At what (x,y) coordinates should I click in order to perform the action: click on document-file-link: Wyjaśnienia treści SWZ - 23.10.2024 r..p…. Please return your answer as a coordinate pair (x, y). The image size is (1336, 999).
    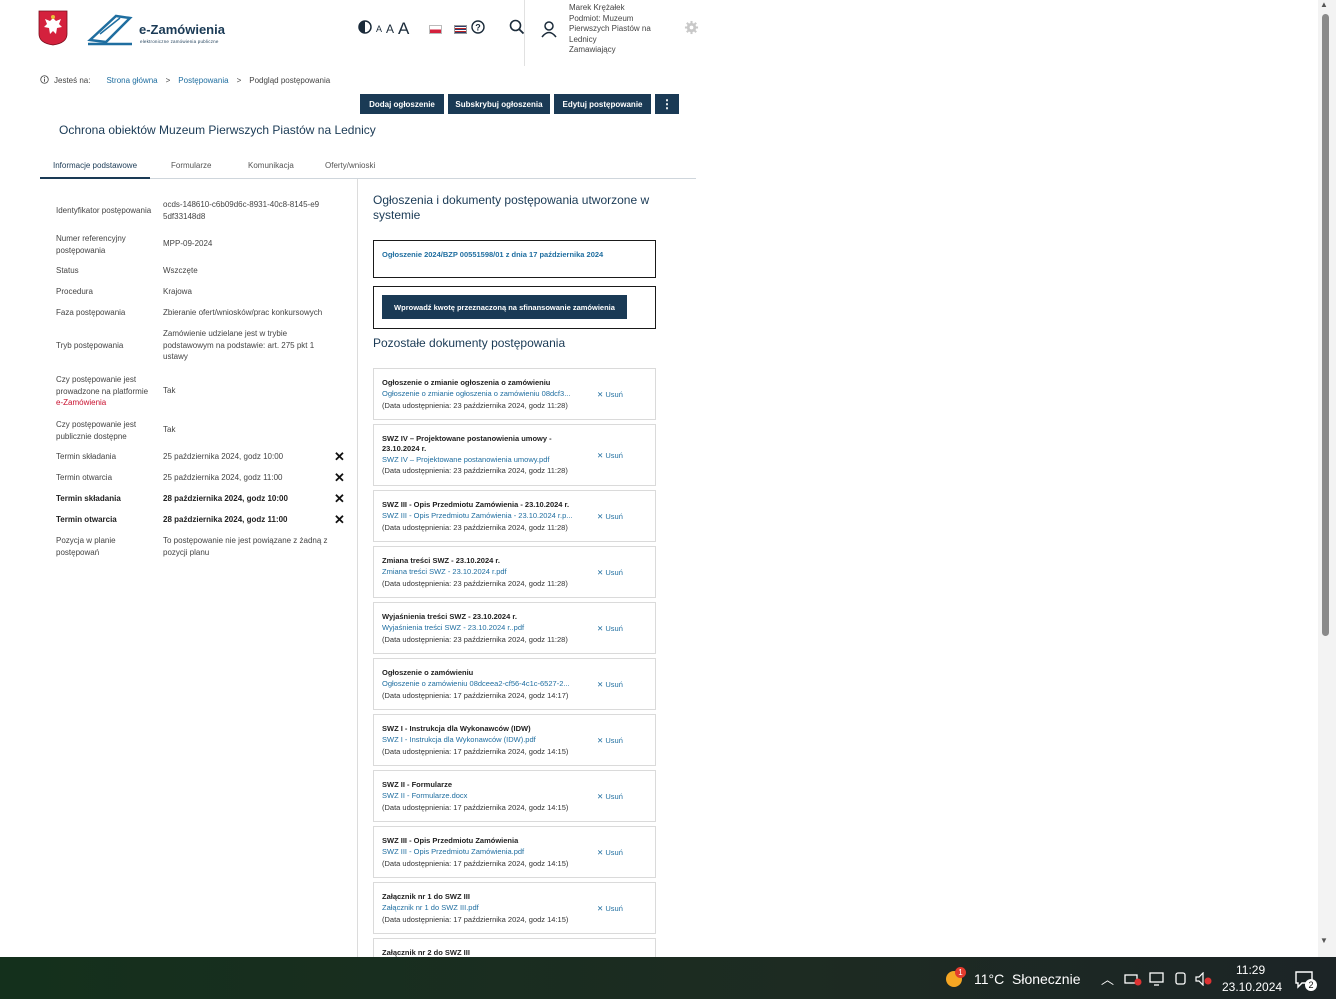
    Looking at the image, I should click on (482, 628).